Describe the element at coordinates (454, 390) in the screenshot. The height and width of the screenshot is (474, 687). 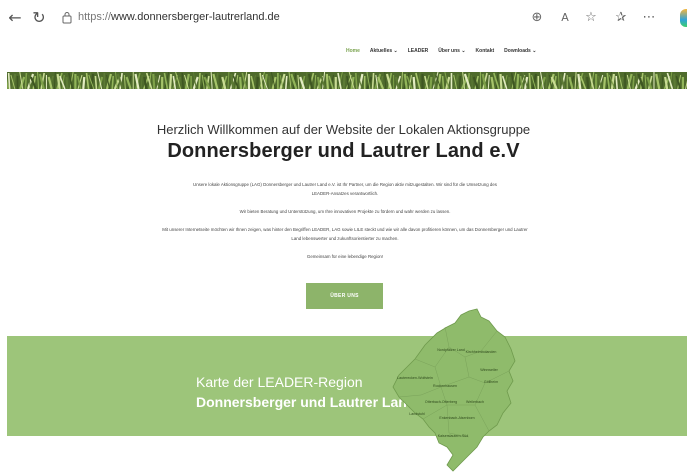
I see `region-outline` at that location.